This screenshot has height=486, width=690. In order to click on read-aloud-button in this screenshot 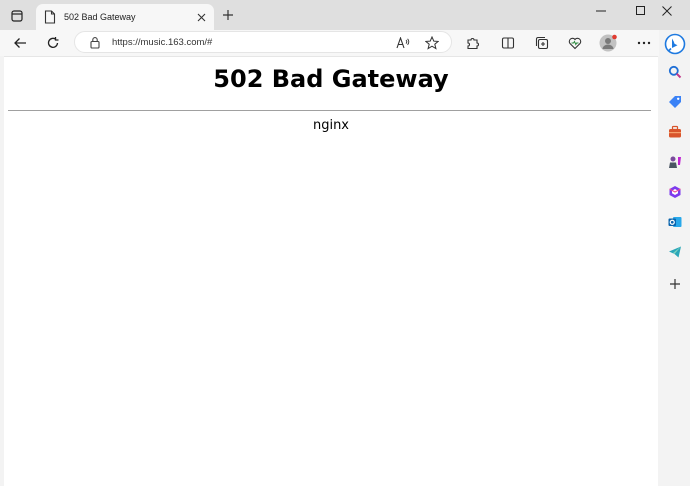, I will do `click(403, 43)`.